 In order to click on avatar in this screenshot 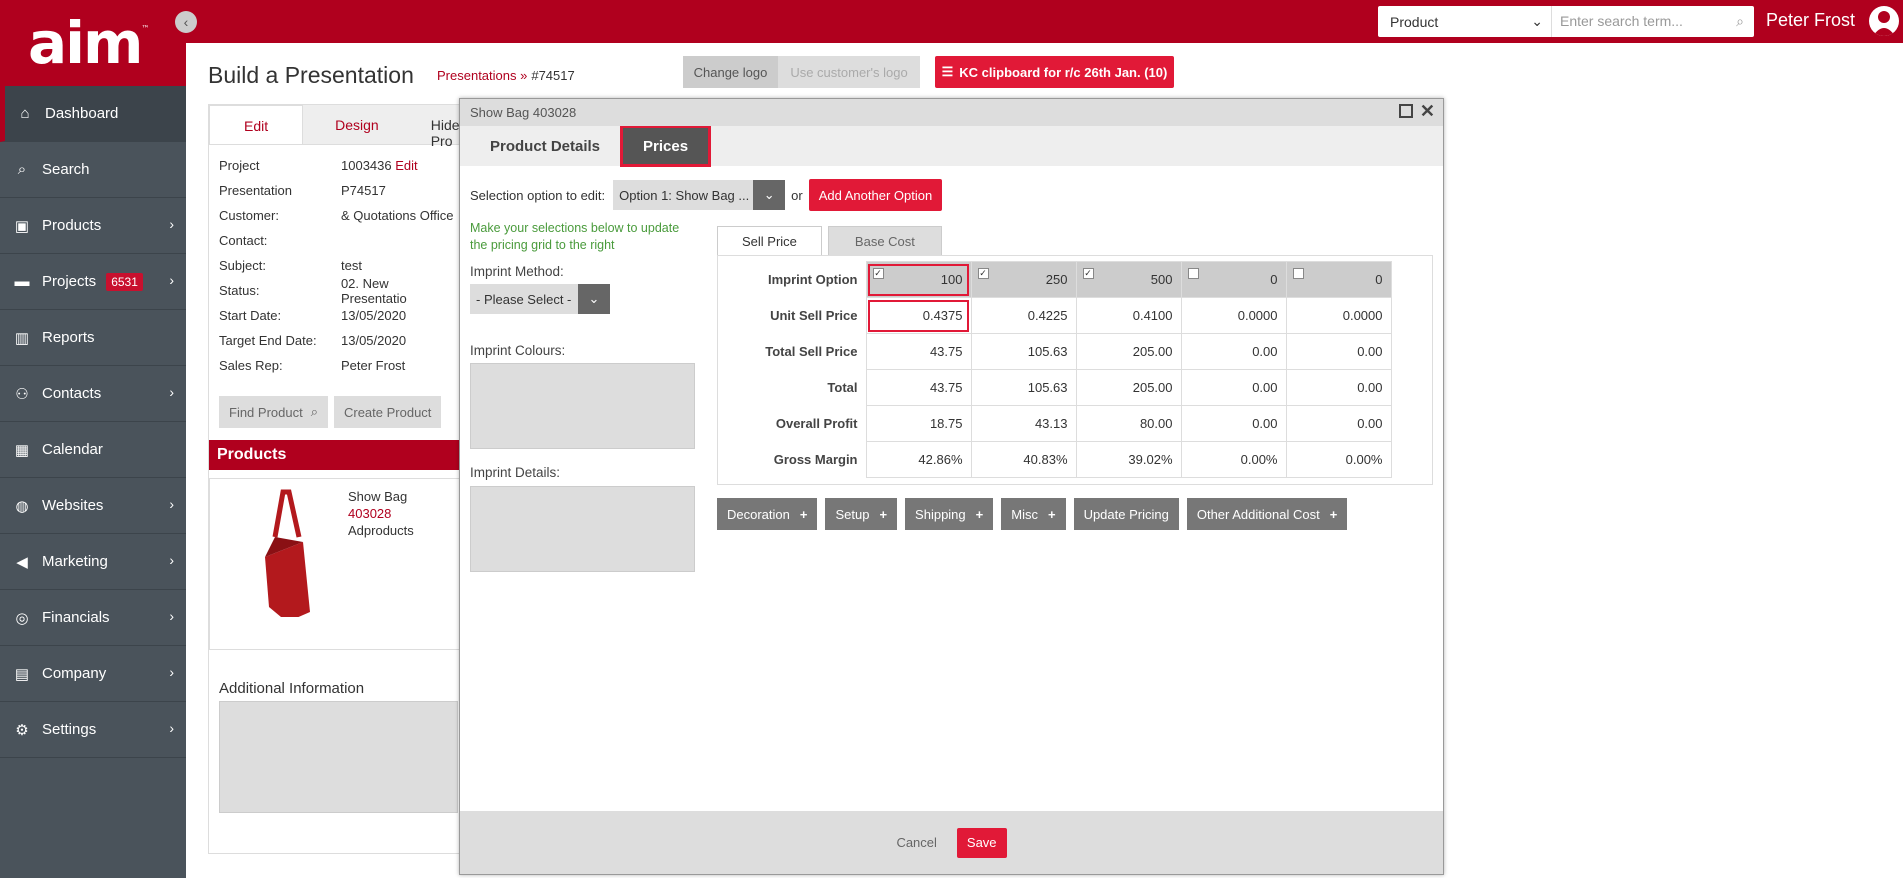, I will do `click(1884, 21)`.